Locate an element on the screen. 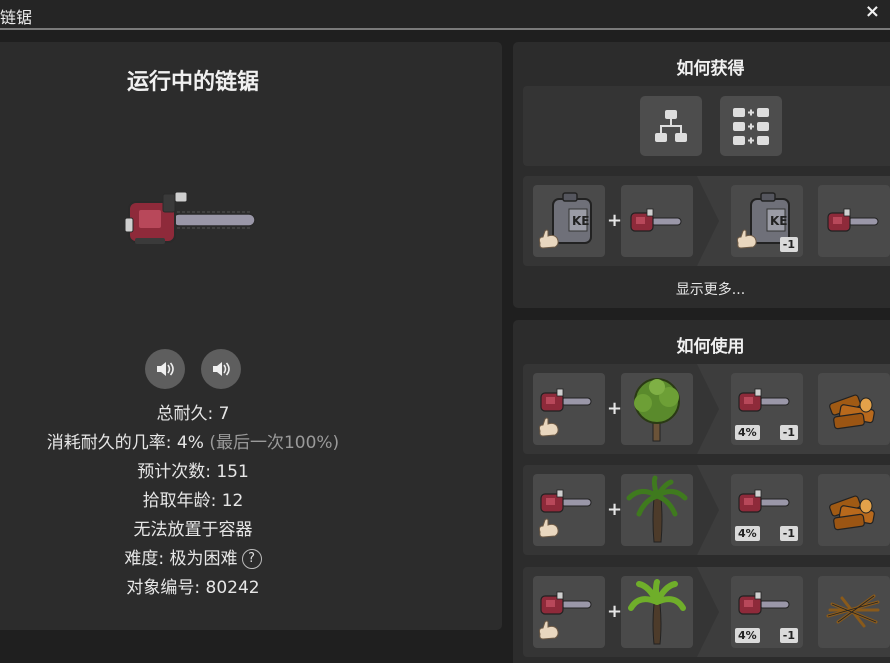  pickup-age-stat: 拾取年龄: 12 is located at coordinates (193, 501).